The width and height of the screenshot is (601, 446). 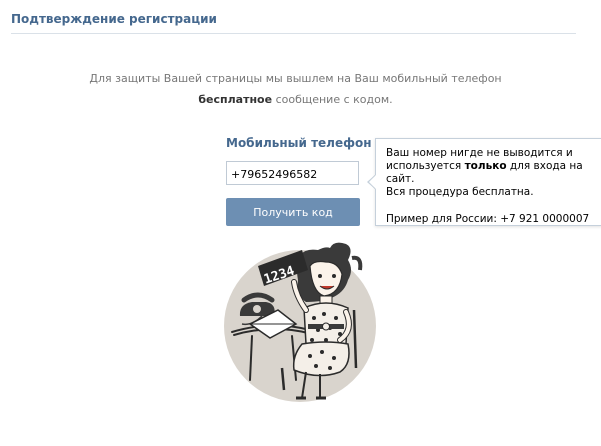 What do you see at coordinates (292, 173) in the screenshot?
I see `phone-input` at bounding box center [292, 173].